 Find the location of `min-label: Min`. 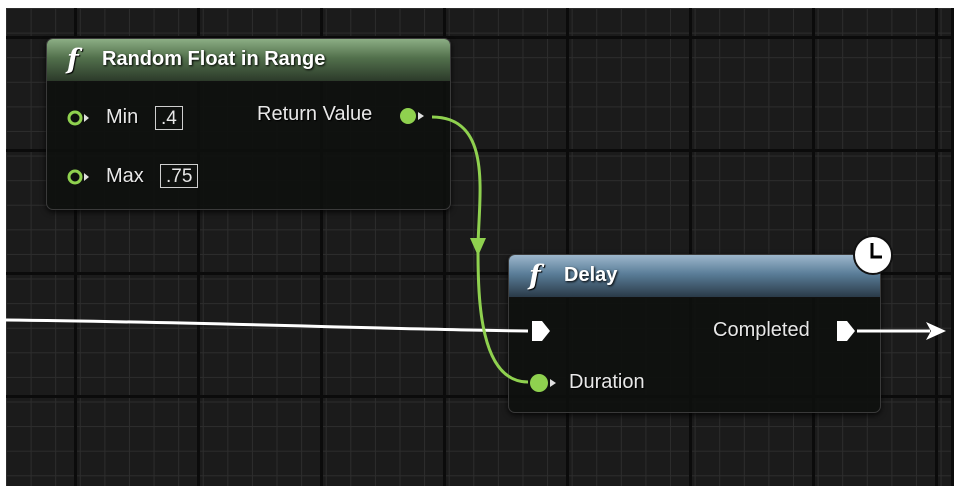

min-label: Min is located at coordinates (122, 117).